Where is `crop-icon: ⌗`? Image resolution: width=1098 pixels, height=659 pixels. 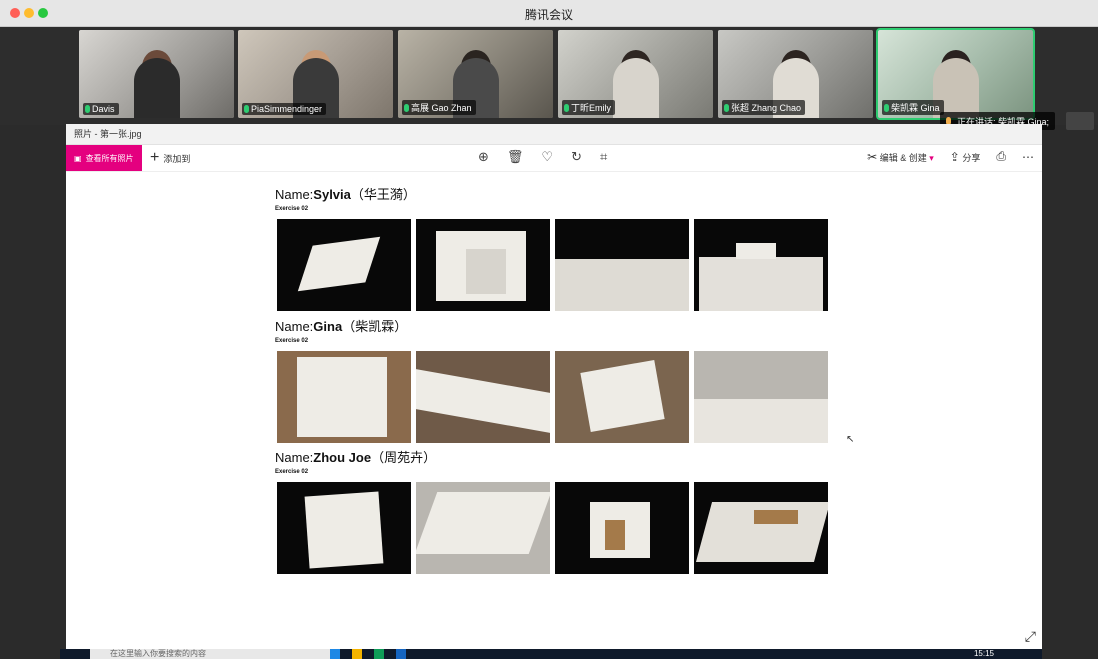 crop-icon: ⌗ is located at coordinates (603, 157).